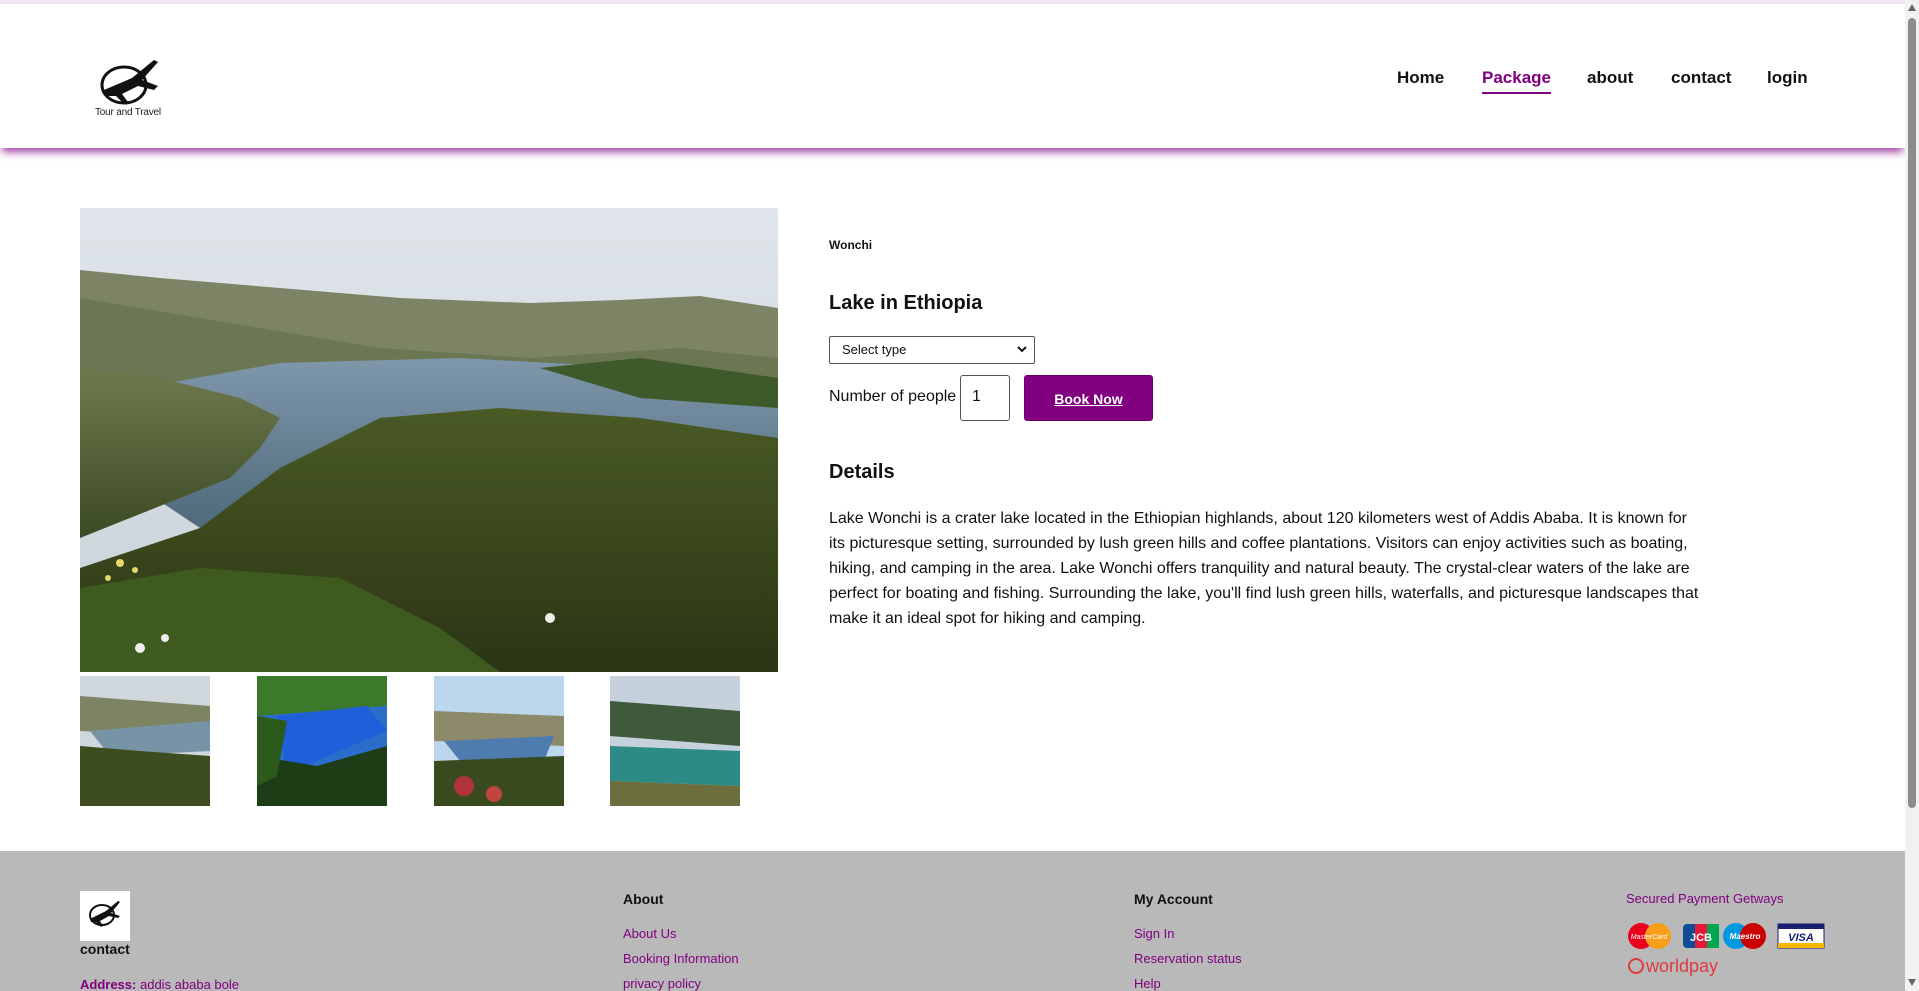  What do you see at coordinates (1787, 78) in the screenshot?
I see `nav-login: login` at bounding box center [1787, 78].